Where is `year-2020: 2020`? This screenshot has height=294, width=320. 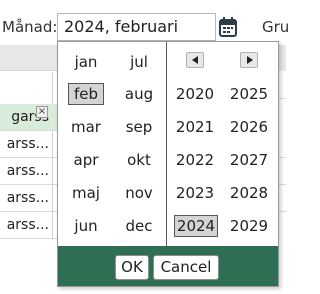 year-2020: 2020 is located at coordinates (195, 94).